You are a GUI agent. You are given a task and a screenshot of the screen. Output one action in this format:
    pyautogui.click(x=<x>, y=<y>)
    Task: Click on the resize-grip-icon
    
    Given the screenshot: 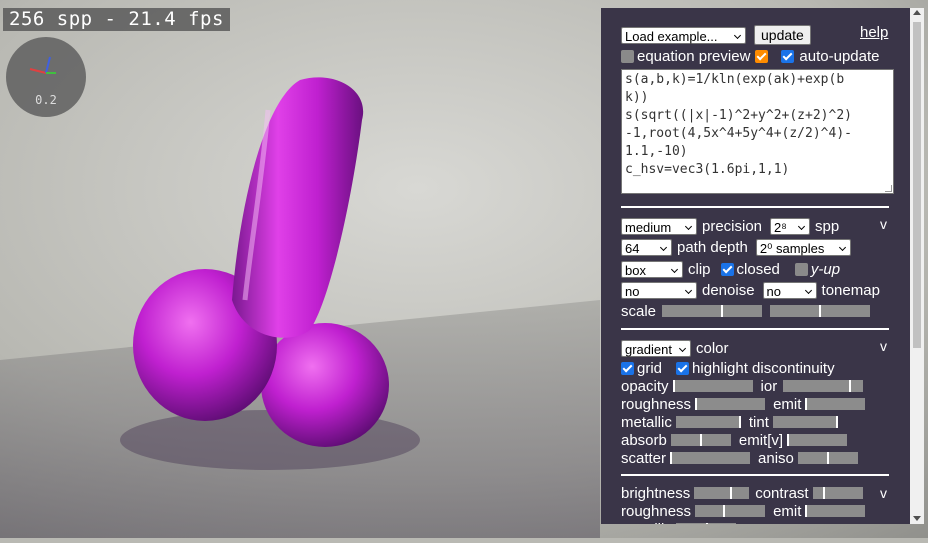 What is the action you would take?
    pyautogui.click(x=888, y=188)
    